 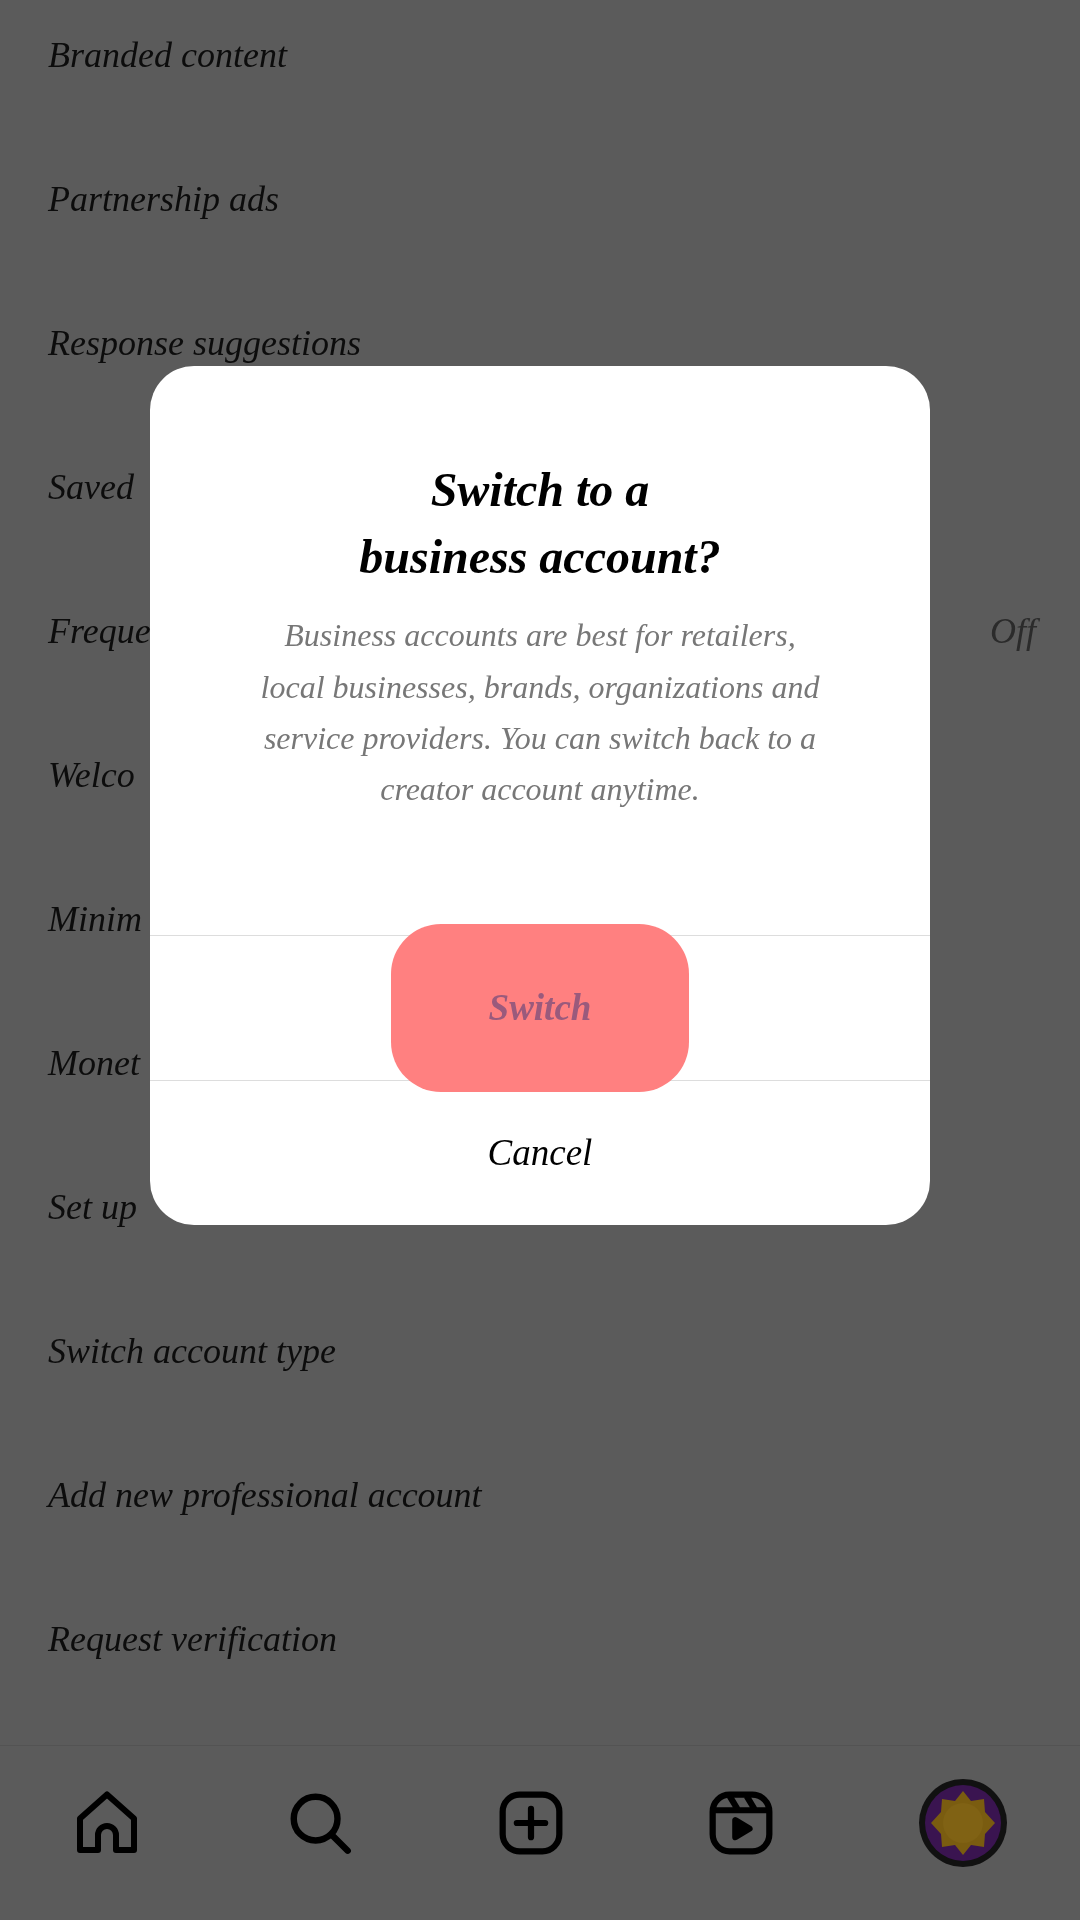 I want to click on switch-button: Switch, so click(x=540, y=1008).